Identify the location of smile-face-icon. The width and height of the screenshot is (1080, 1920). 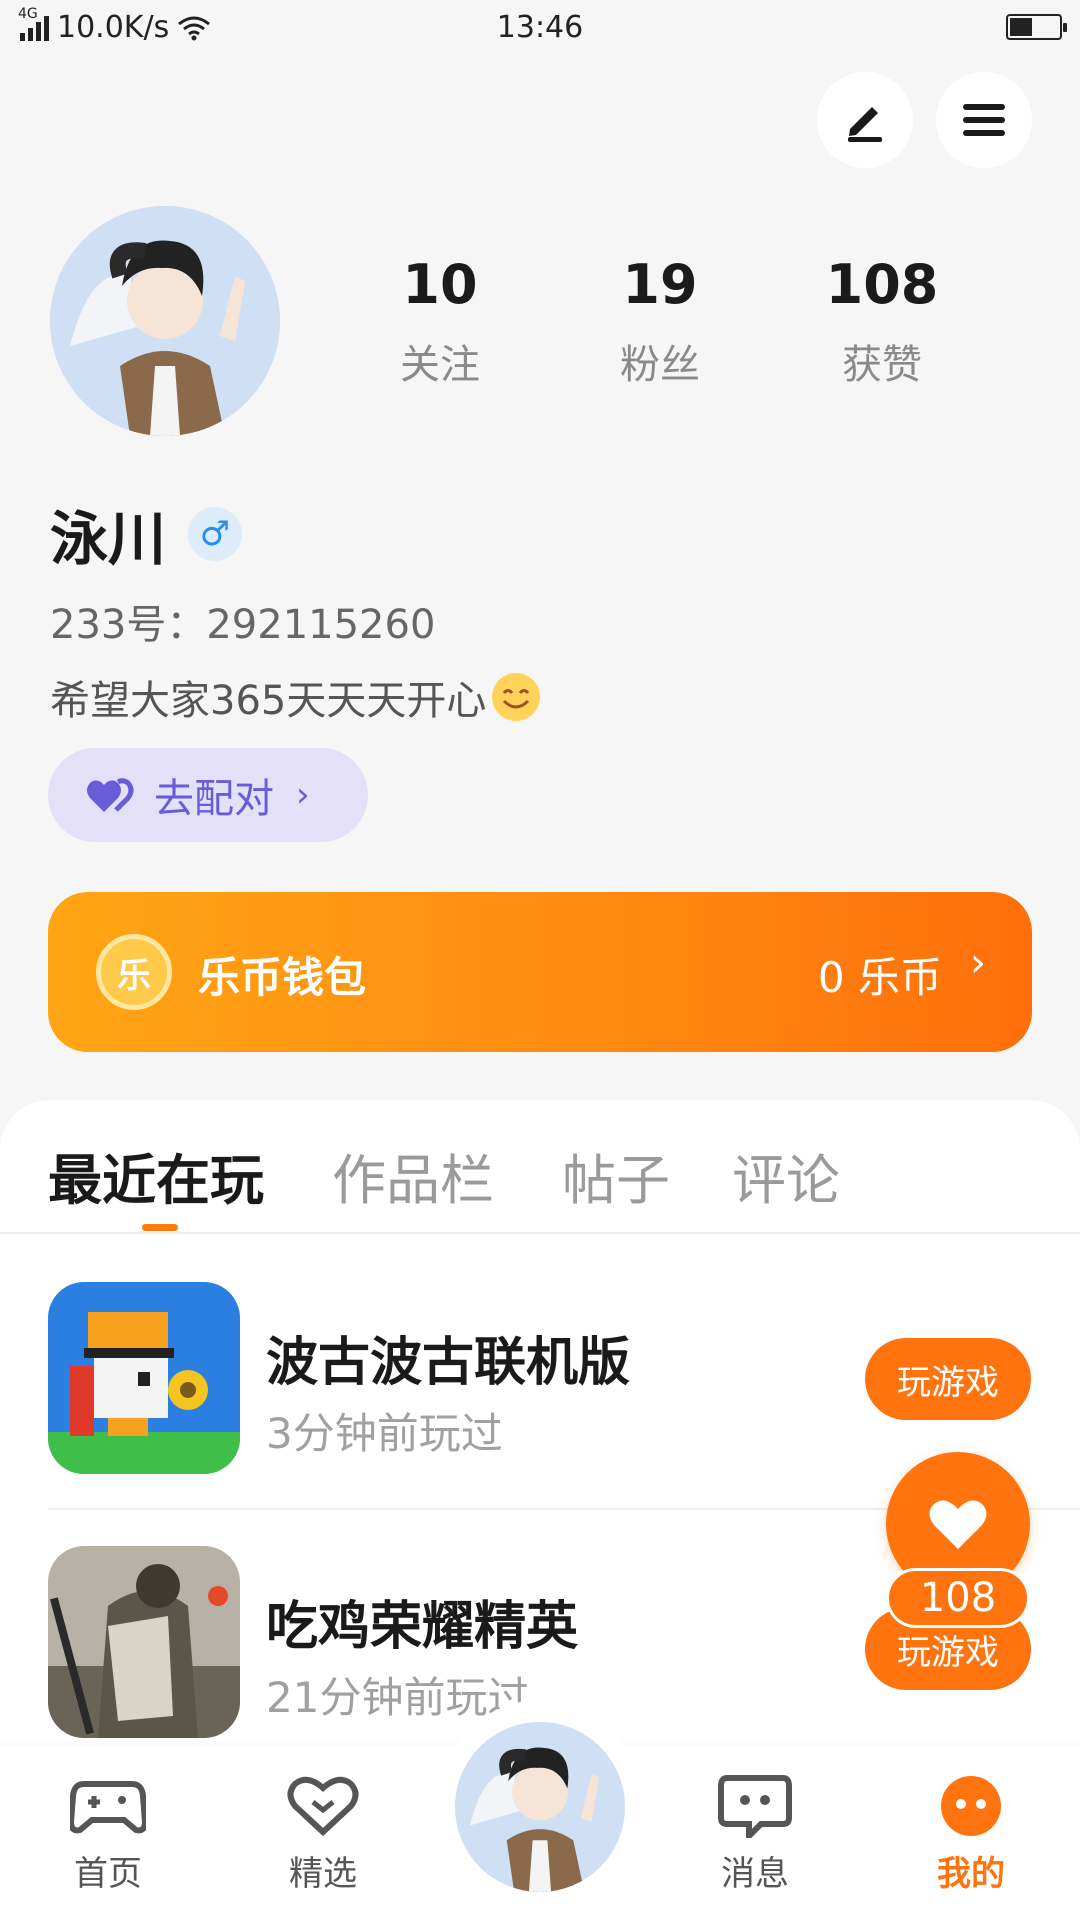
(971, 1806).